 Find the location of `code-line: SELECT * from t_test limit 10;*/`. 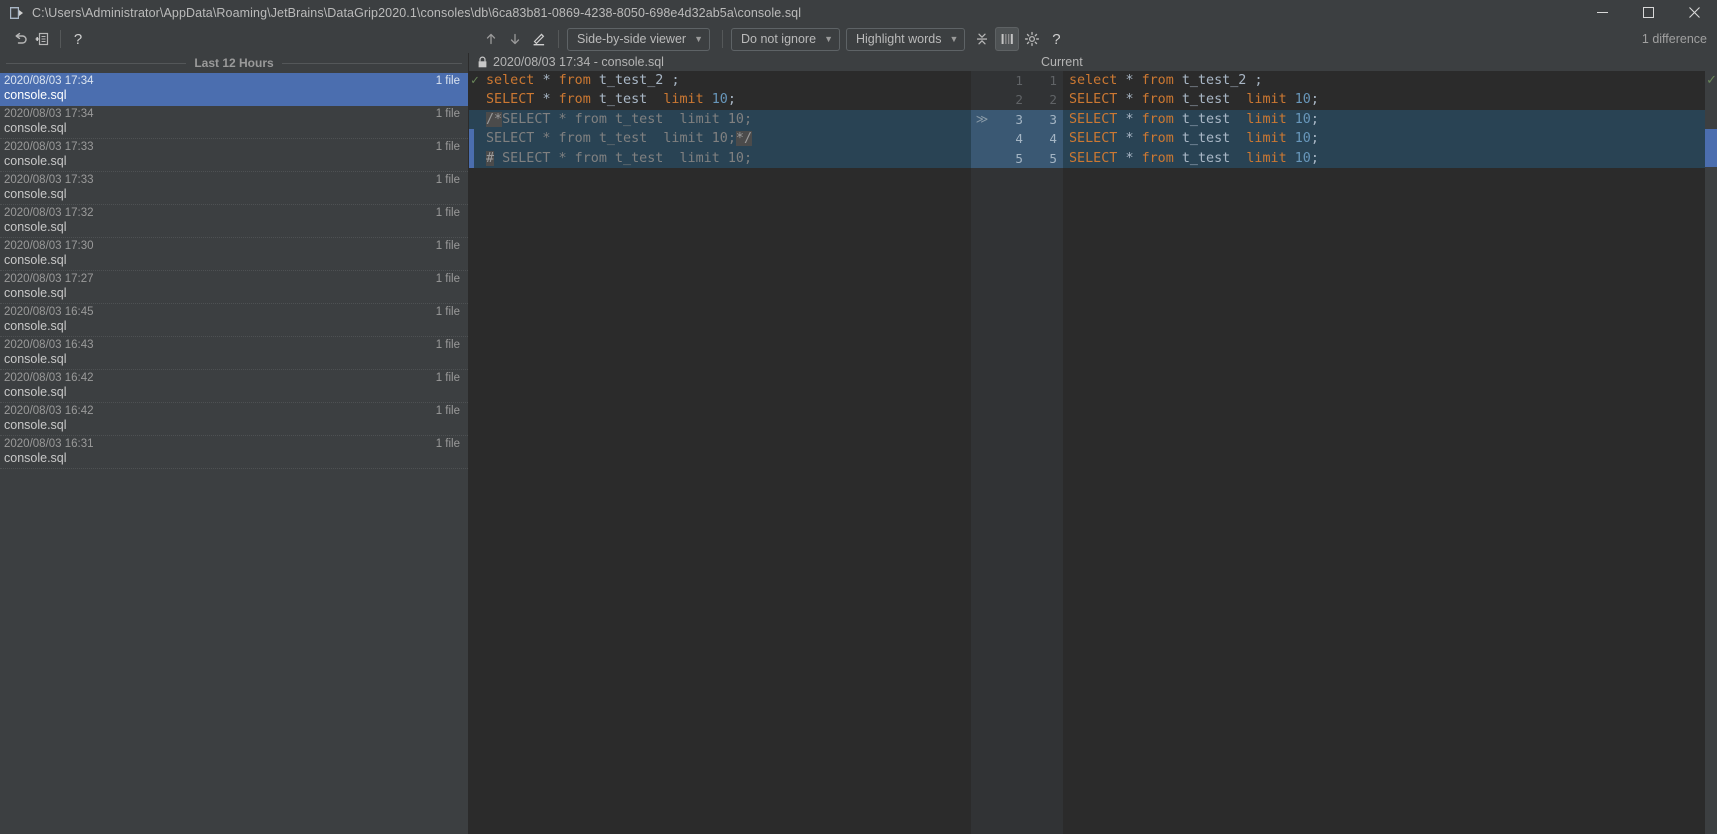

code-line: SELECT * from t_test limit 10;*/ is located at coordinates (720, 139).